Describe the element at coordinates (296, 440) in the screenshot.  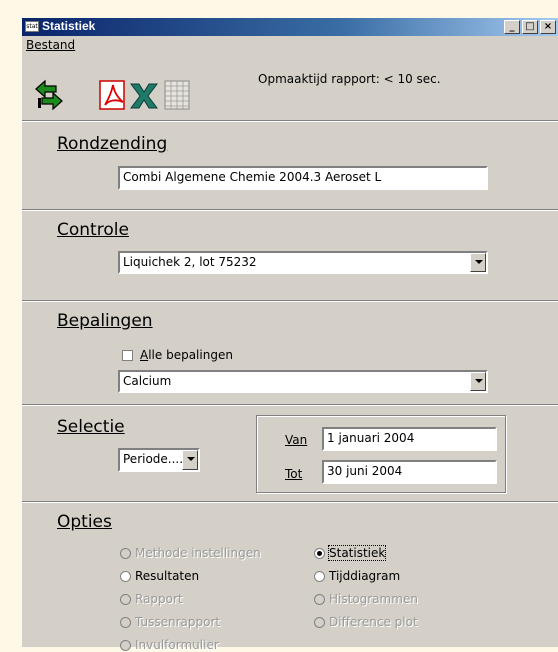
I see `van-label: Van` at that location.